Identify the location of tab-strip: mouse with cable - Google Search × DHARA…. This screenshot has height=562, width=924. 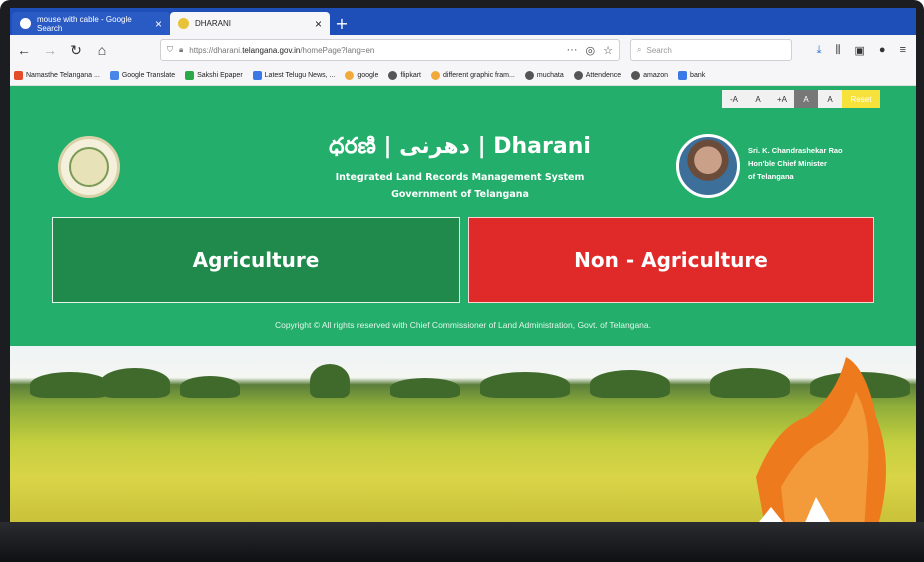
(463, 21).